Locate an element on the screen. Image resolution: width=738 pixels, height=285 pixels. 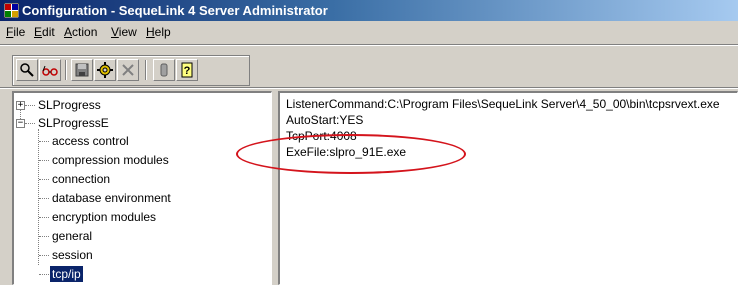
stop-icon is located at coordinates (164, 70).